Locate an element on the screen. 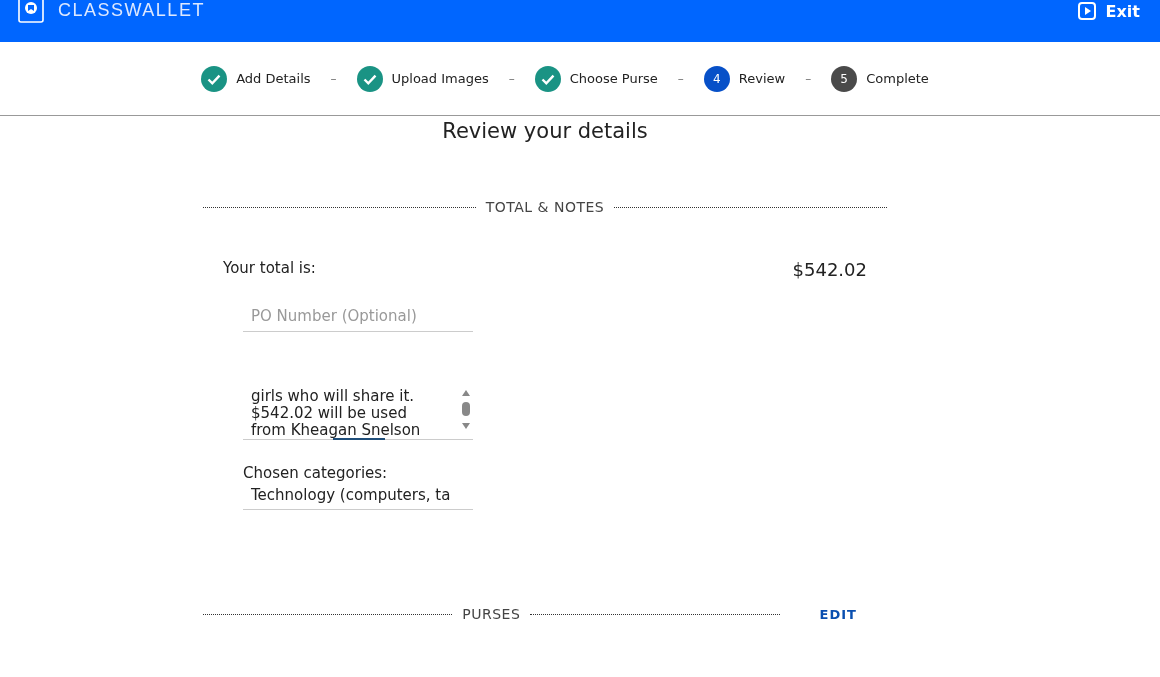 This screenshot has width=1160, height=677. step-label: Review is located at coordinates (762, 78).